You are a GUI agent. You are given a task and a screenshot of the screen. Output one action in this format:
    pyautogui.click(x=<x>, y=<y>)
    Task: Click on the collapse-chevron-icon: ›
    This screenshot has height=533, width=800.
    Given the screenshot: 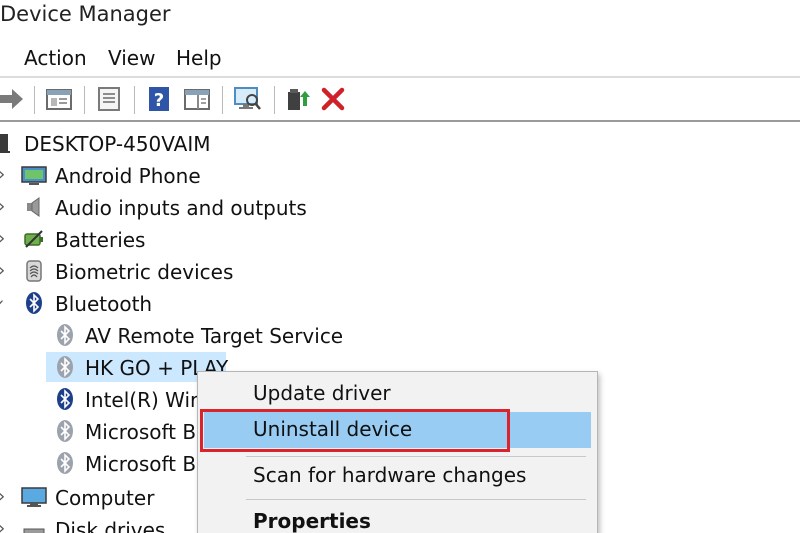 What is the action you would take?
    pyautogui.click(x=5, y=302)
    